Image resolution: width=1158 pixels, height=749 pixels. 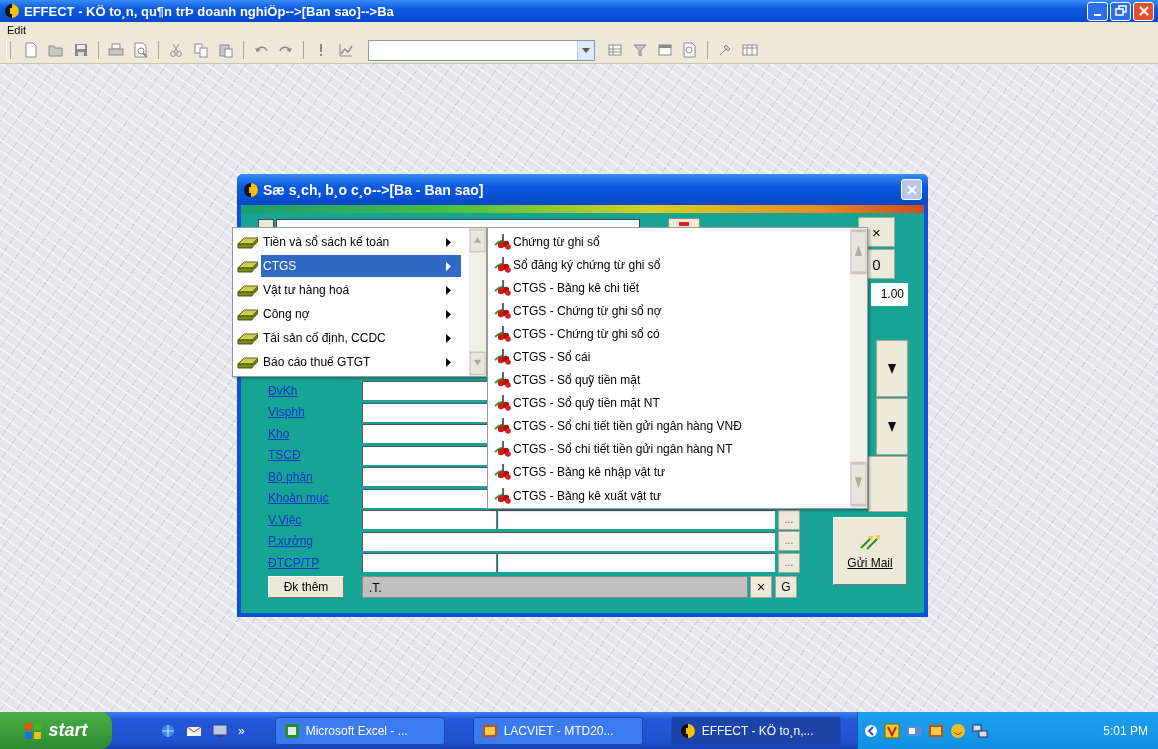 What do you see at coordinates (33, 730) in the screenshot?
I see `windows-logo-icon` at bounding box center [33, 730].